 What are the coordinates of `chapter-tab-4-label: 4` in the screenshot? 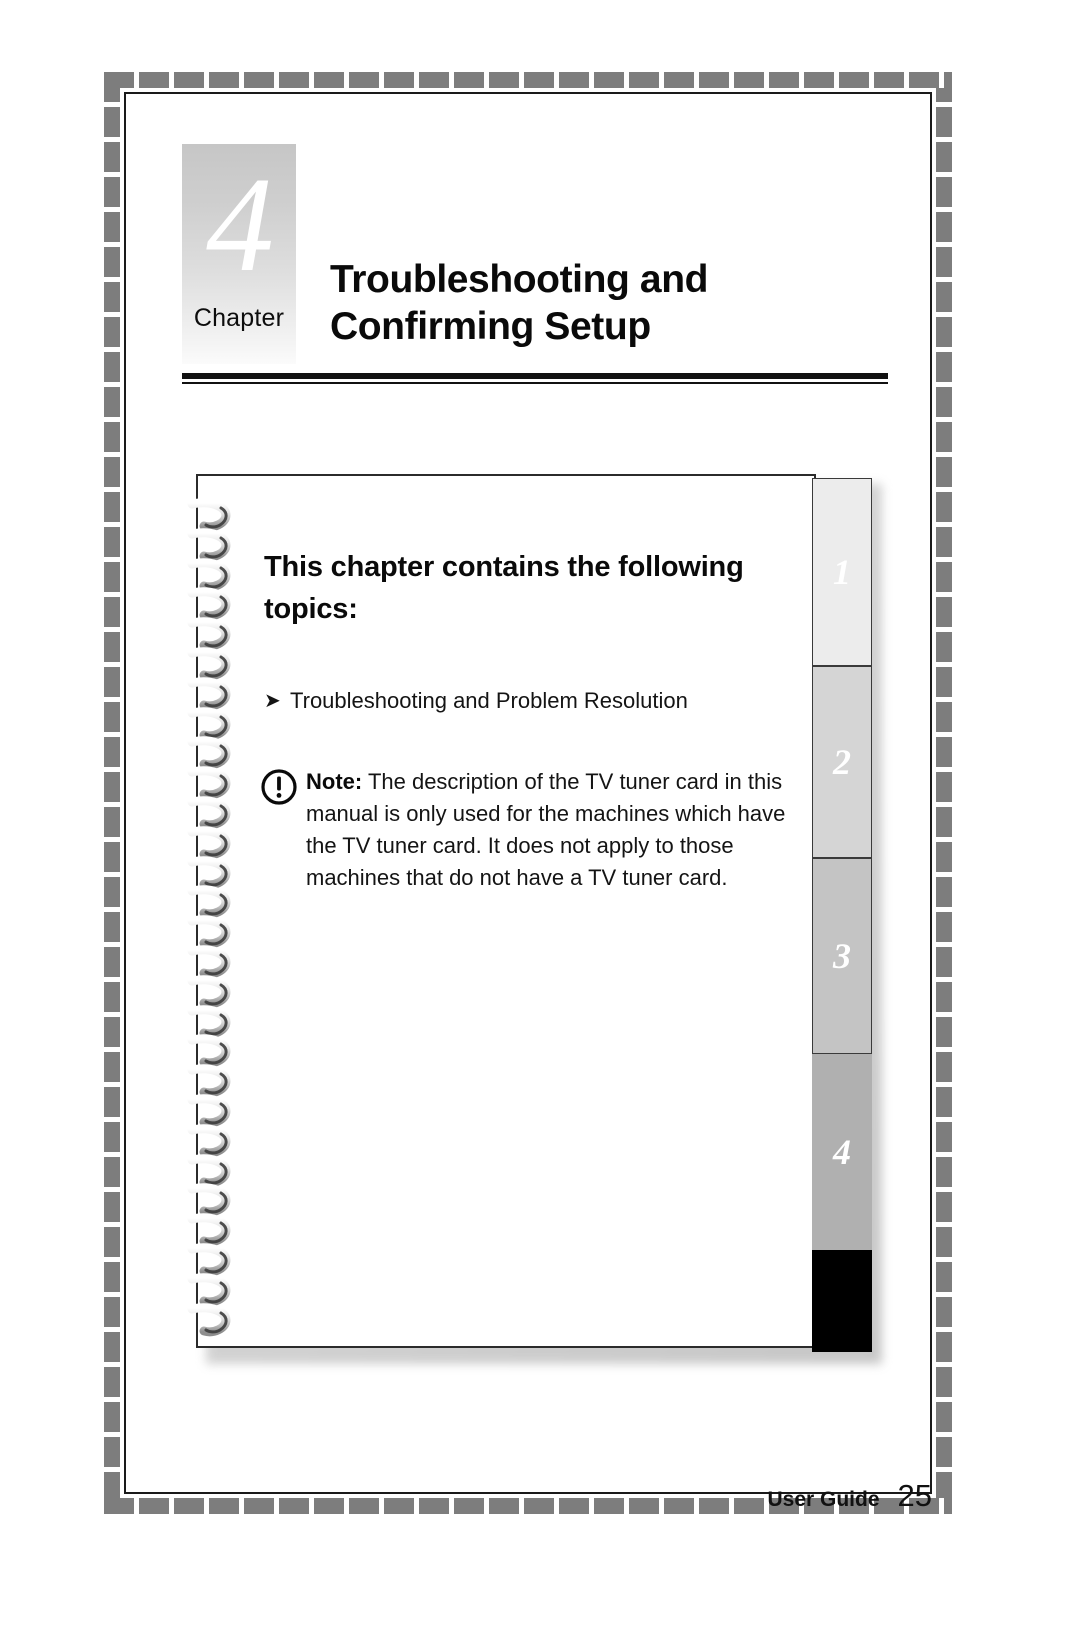 It's located at (842, 1152).